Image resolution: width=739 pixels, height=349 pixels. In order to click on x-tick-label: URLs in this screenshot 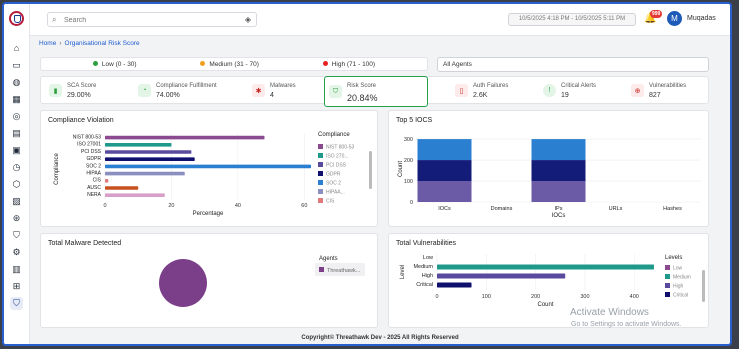, I will do `click(616, 209)`.